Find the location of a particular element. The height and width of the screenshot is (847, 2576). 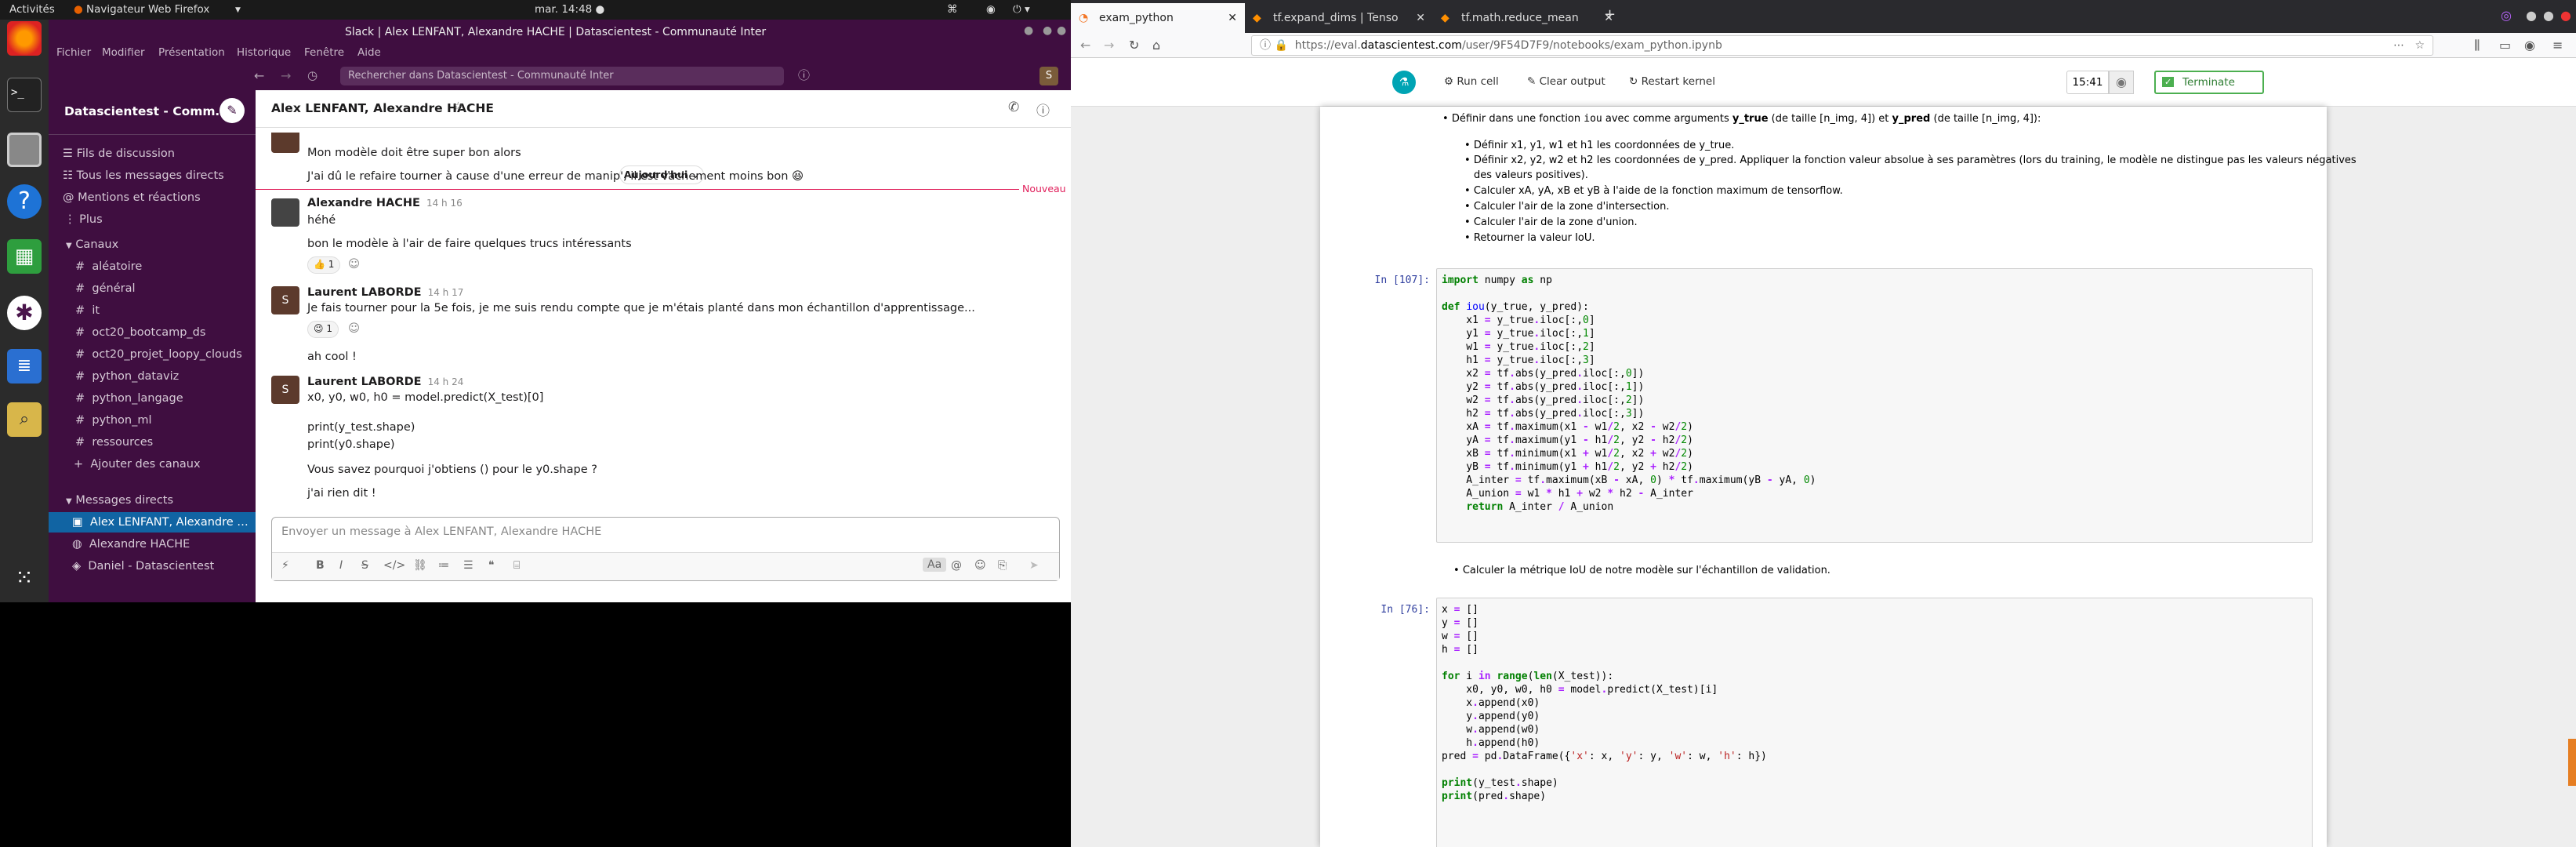

files-launcher-icon is located at coordinates (24, 150).